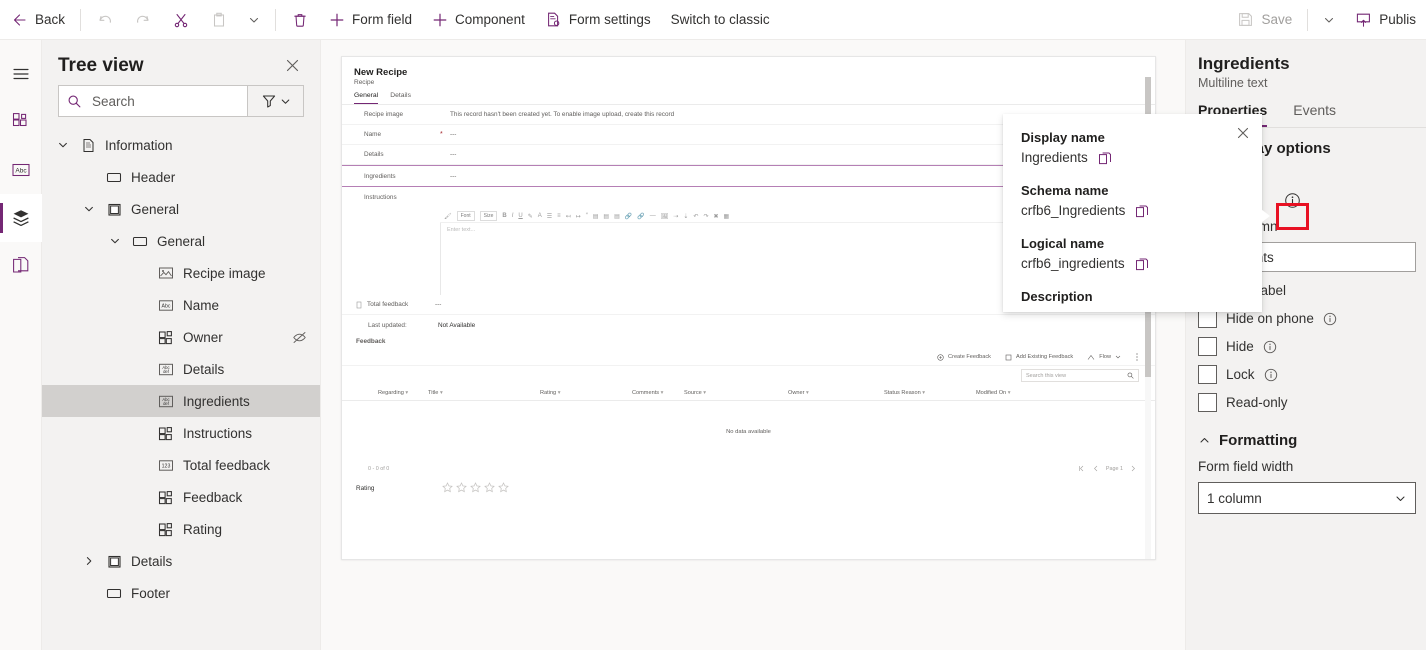  I want to click on flow-button: Flow, so click(1104, 357).